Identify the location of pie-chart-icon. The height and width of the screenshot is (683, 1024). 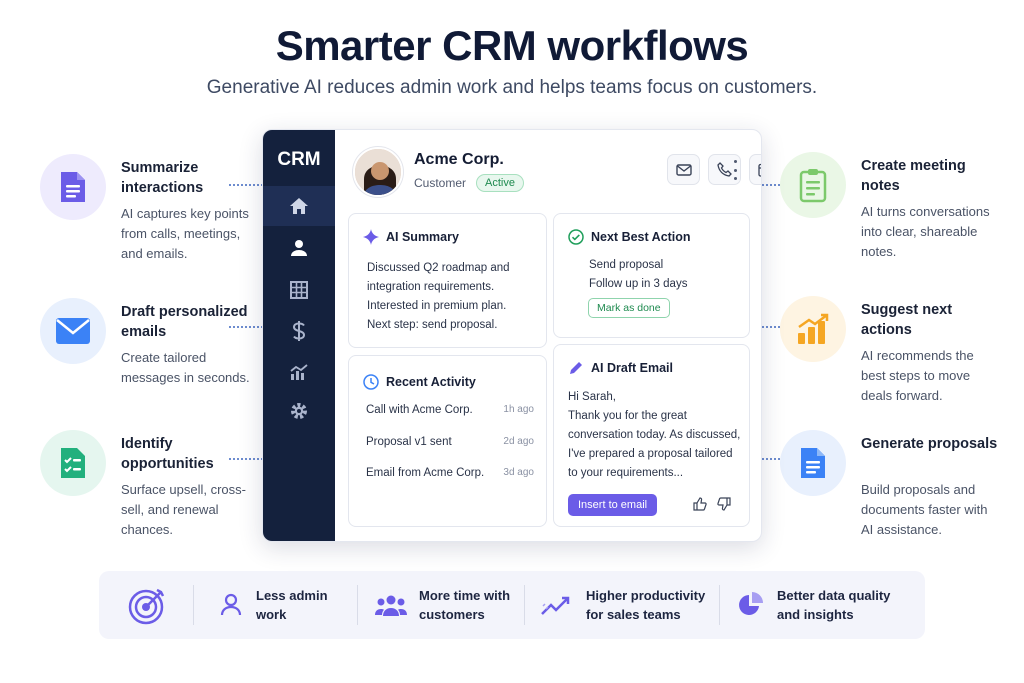
(751, 603).